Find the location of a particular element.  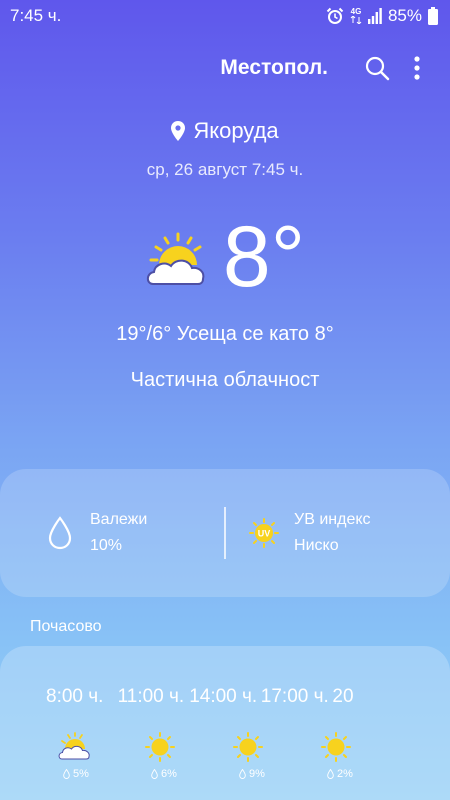

battery-icon is located at coordinates (433, 16).